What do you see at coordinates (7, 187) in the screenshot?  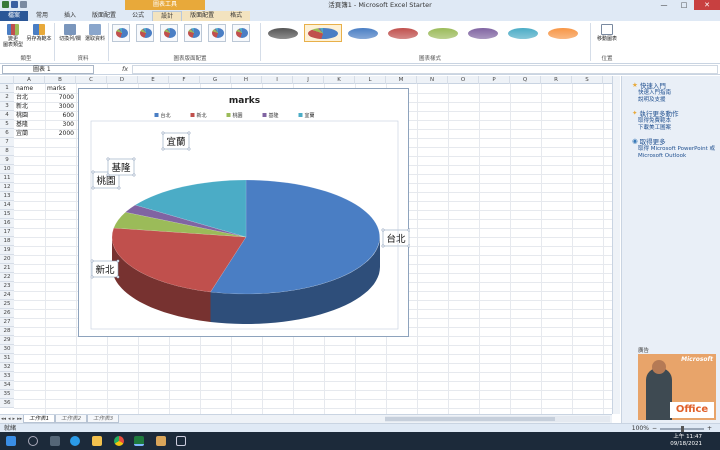 I see `row-header: 12` at bounding box center [7, 187].